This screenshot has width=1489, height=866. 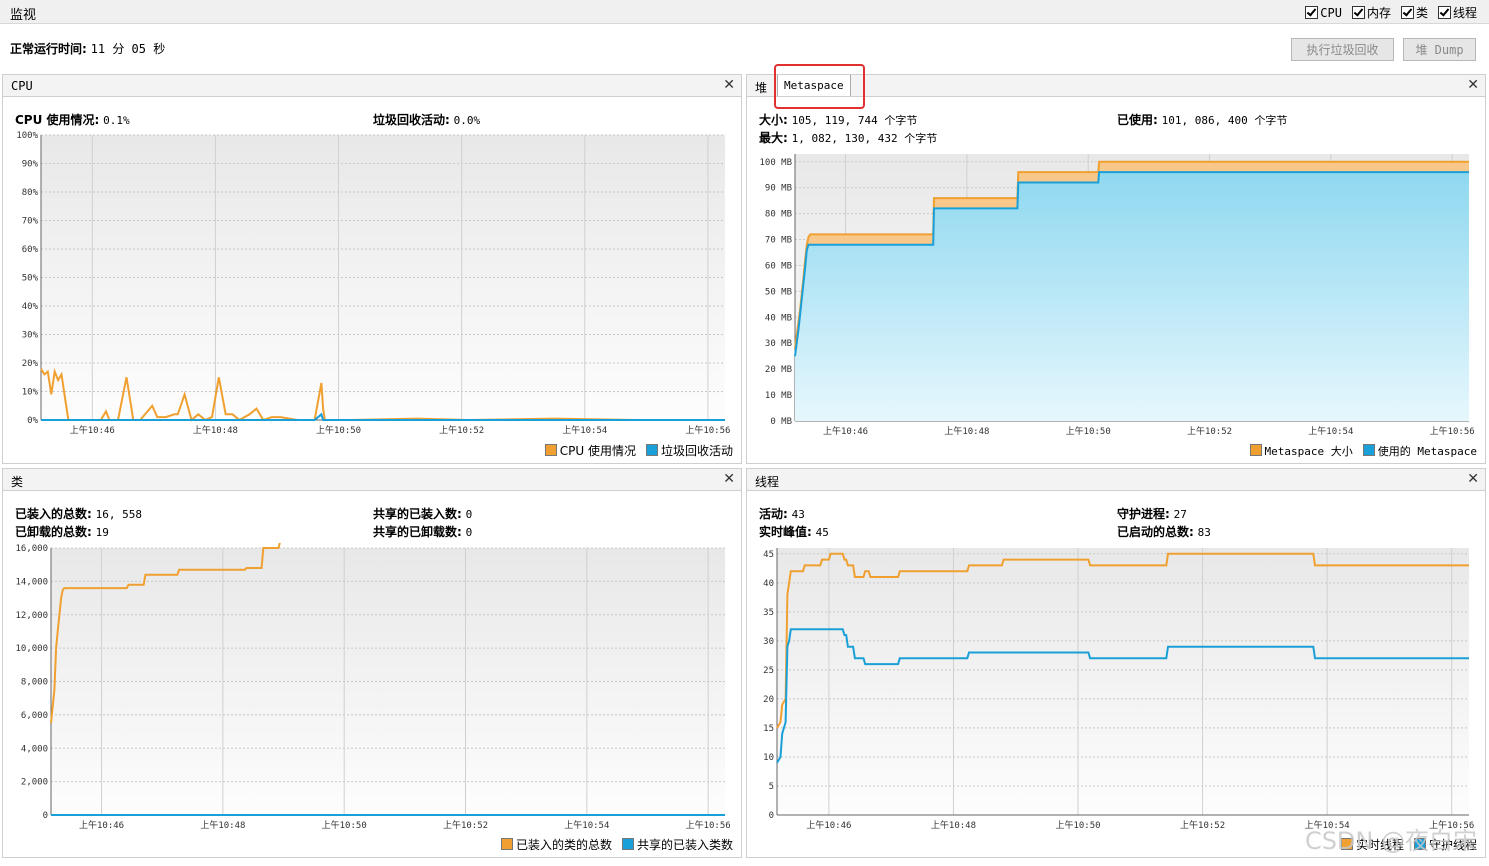 What do you see at coordinates (778, 318) in the screenshot?
I see `y-tick-label: 40 MB` at bounding box center [778, 318].